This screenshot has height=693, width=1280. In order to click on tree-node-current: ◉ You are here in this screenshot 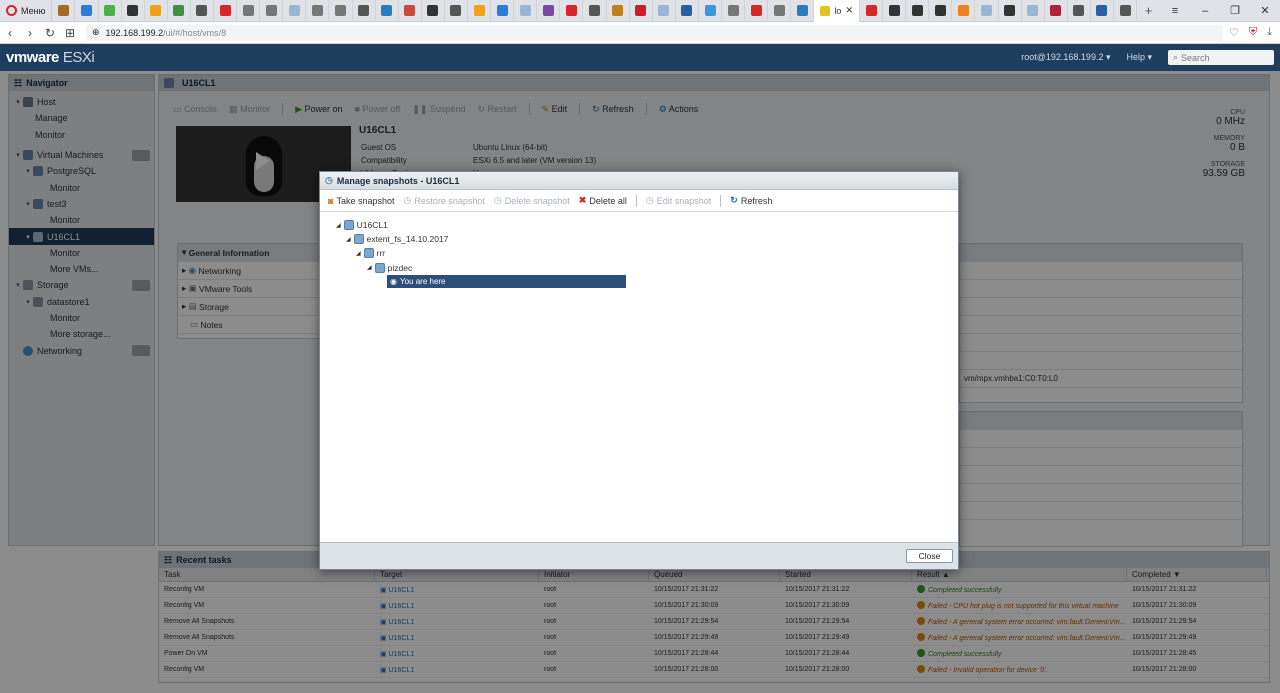, I will do `click(506, 281)`.